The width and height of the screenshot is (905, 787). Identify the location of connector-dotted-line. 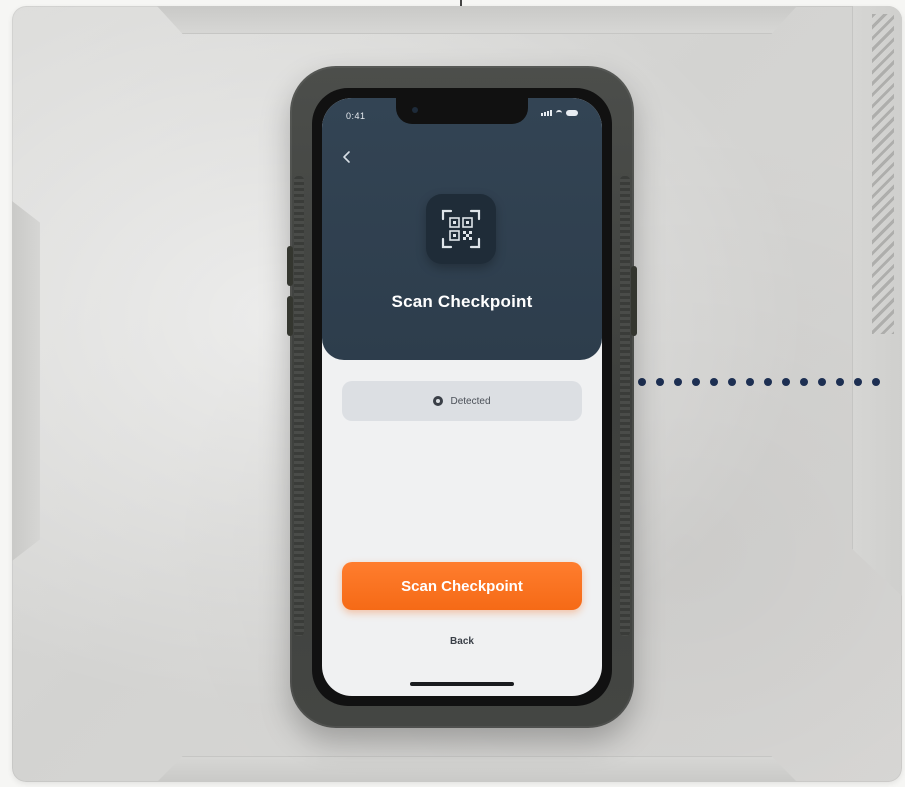
(759, 382).